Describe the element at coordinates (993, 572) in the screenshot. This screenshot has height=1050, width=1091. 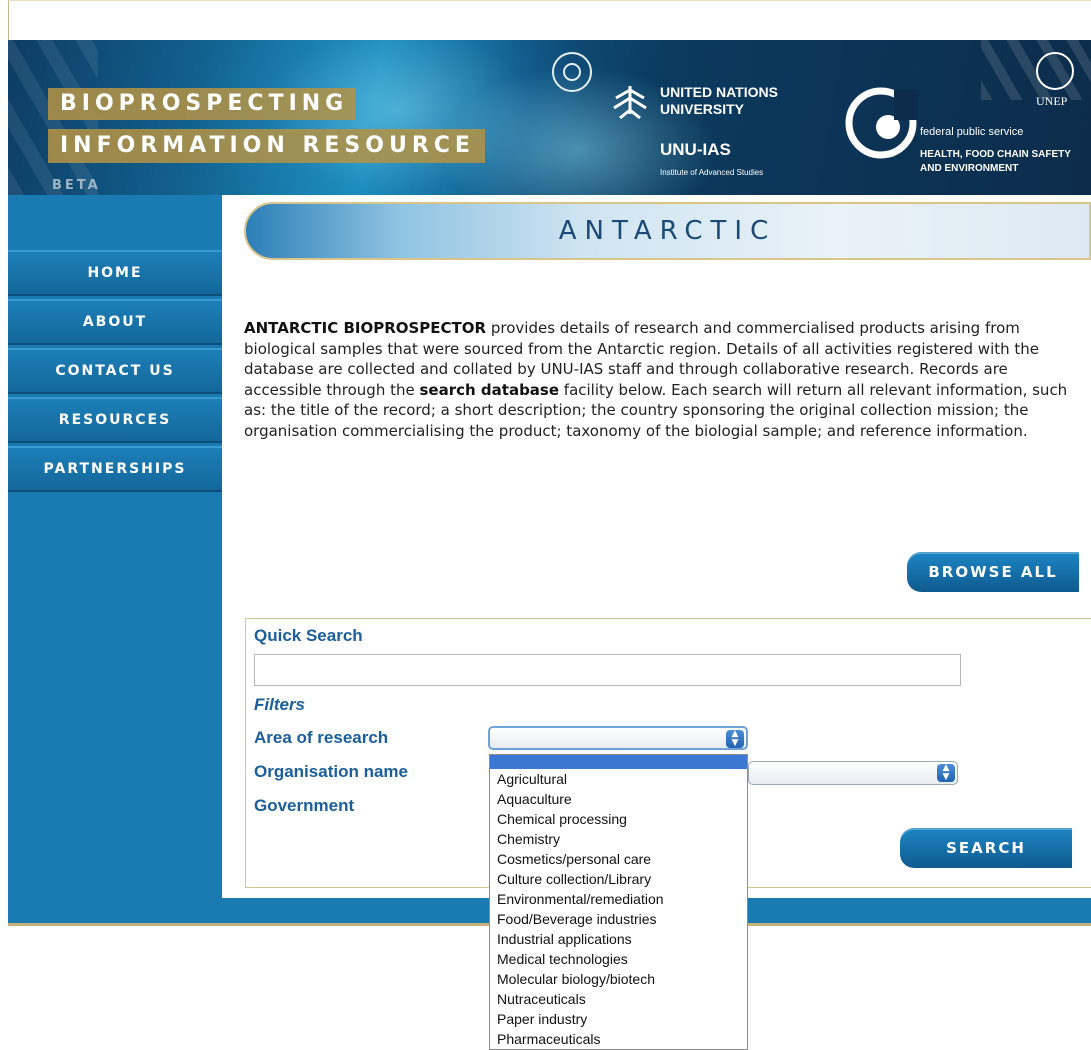
I see `browse-all-button: BROWSE ALL` at that location.